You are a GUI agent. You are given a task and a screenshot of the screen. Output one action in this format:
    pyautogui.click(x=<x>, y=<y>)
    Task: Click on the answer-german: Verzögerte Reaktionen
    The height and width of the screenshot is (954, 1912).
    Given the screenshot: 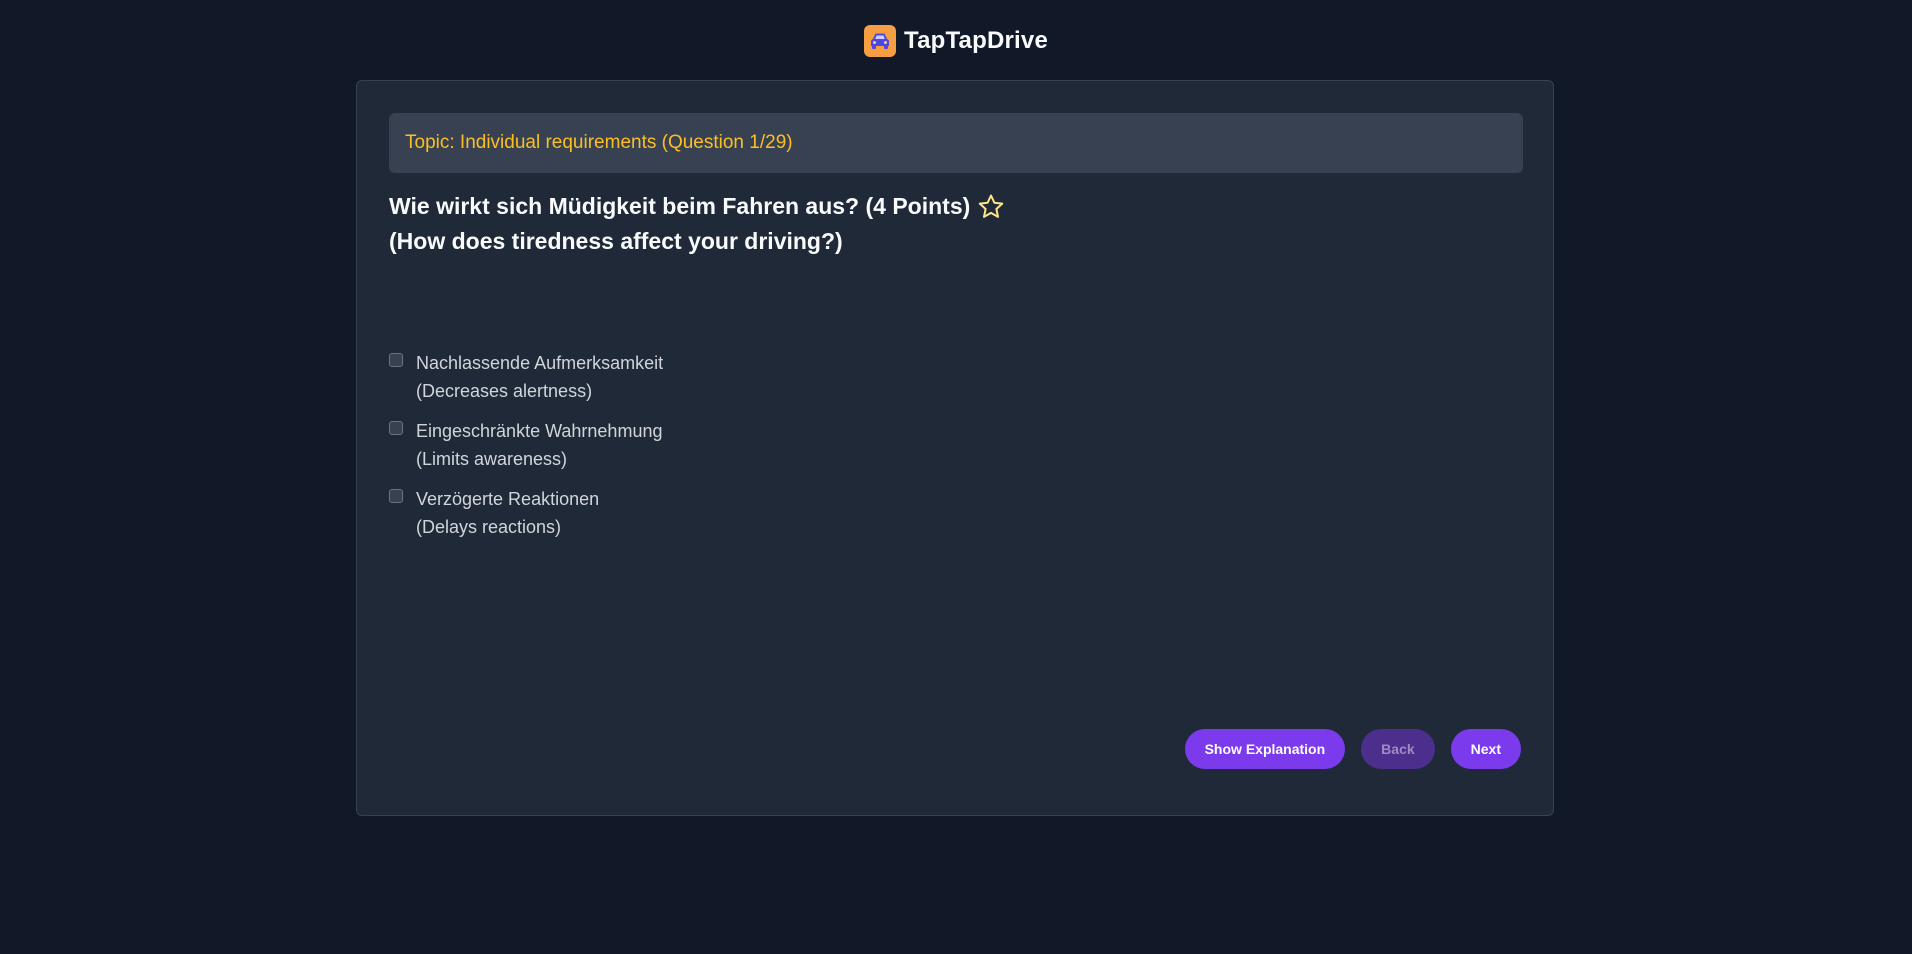 What is the action you would take?
    pyautogui.click(x=508, y=499)
    